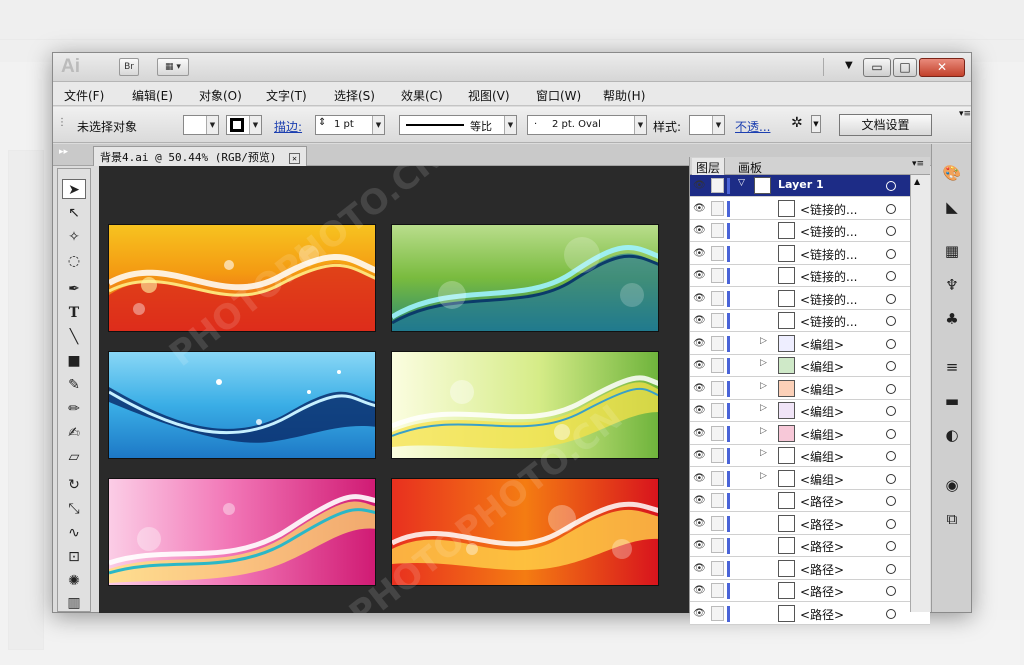  I want to click on symbols-icon: ♣, so click(952, 319).